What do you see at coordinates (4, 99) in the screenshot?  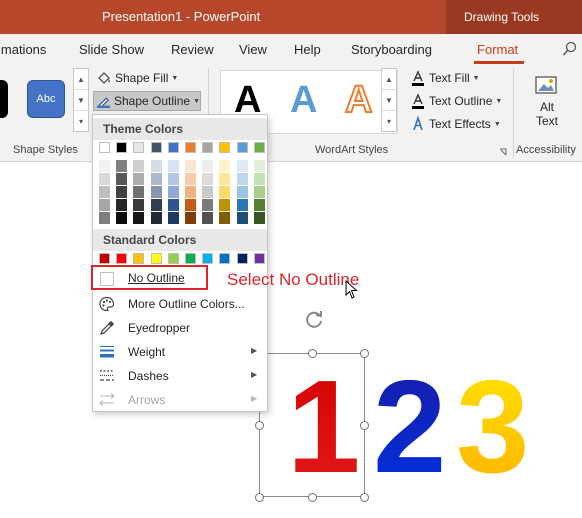 I see `shape-style-dark` at bounding box center [4, 99].